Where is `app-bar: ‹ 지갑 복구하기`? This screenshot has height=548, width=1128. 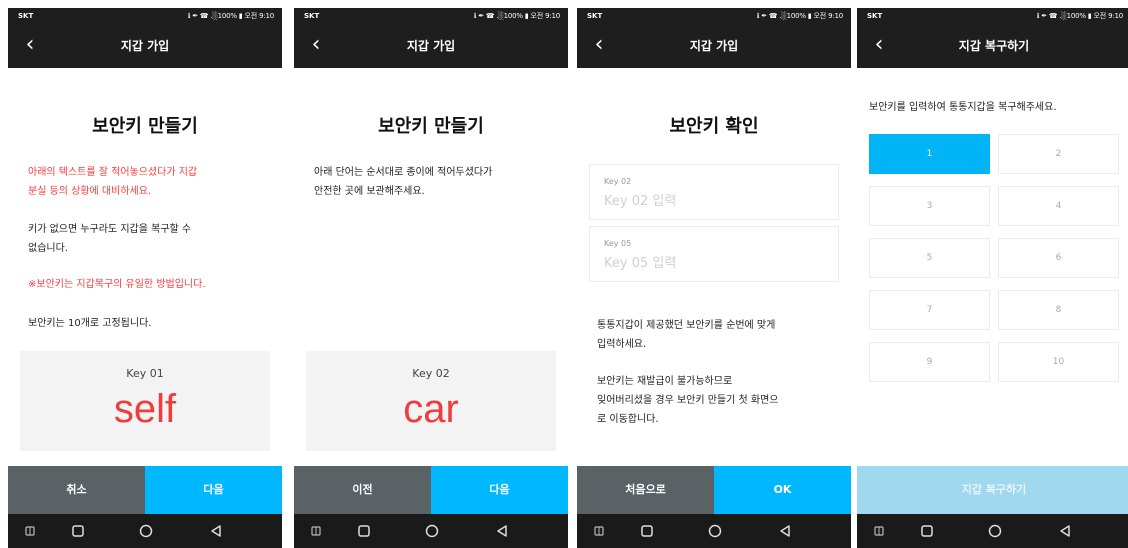
app-bar: ‹ 지갑 복구하기 is located at coordinates (992, 46).